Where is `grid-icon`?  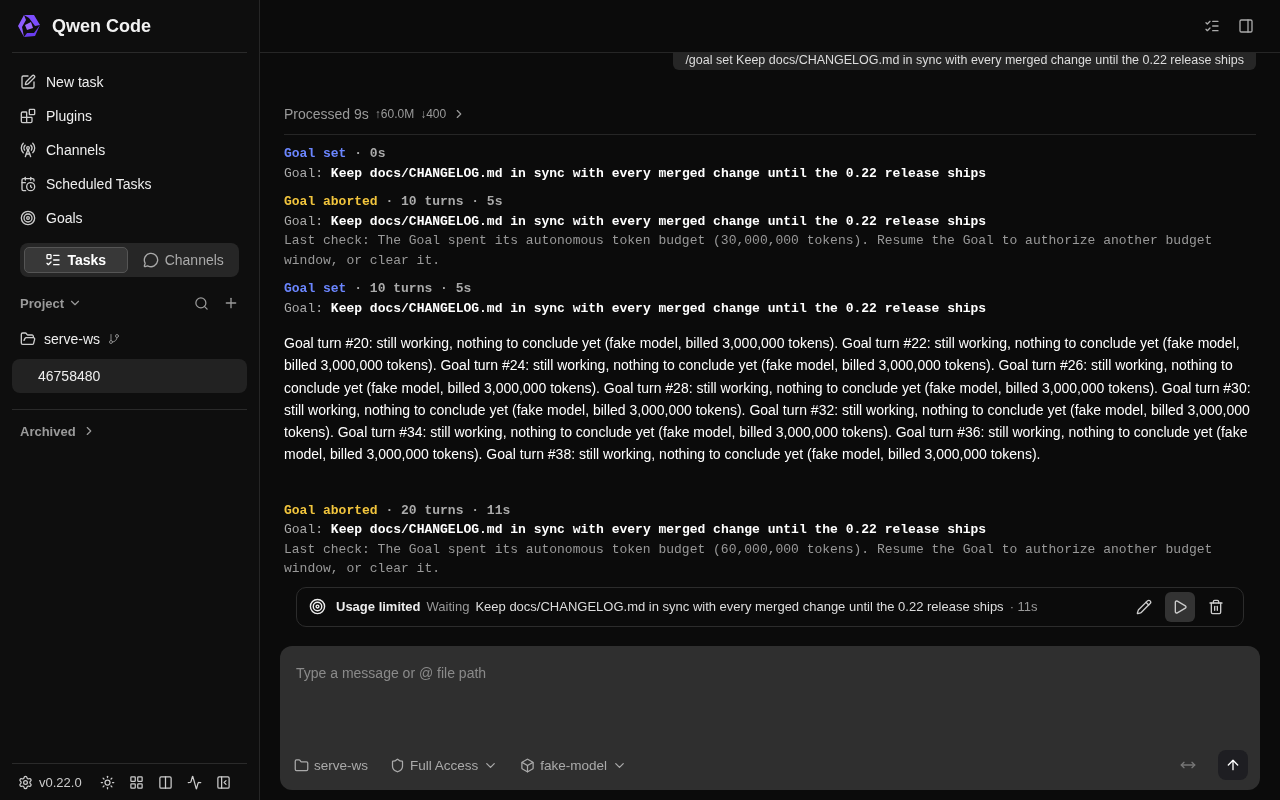 grid-icon is located at coordinates (136, 782).